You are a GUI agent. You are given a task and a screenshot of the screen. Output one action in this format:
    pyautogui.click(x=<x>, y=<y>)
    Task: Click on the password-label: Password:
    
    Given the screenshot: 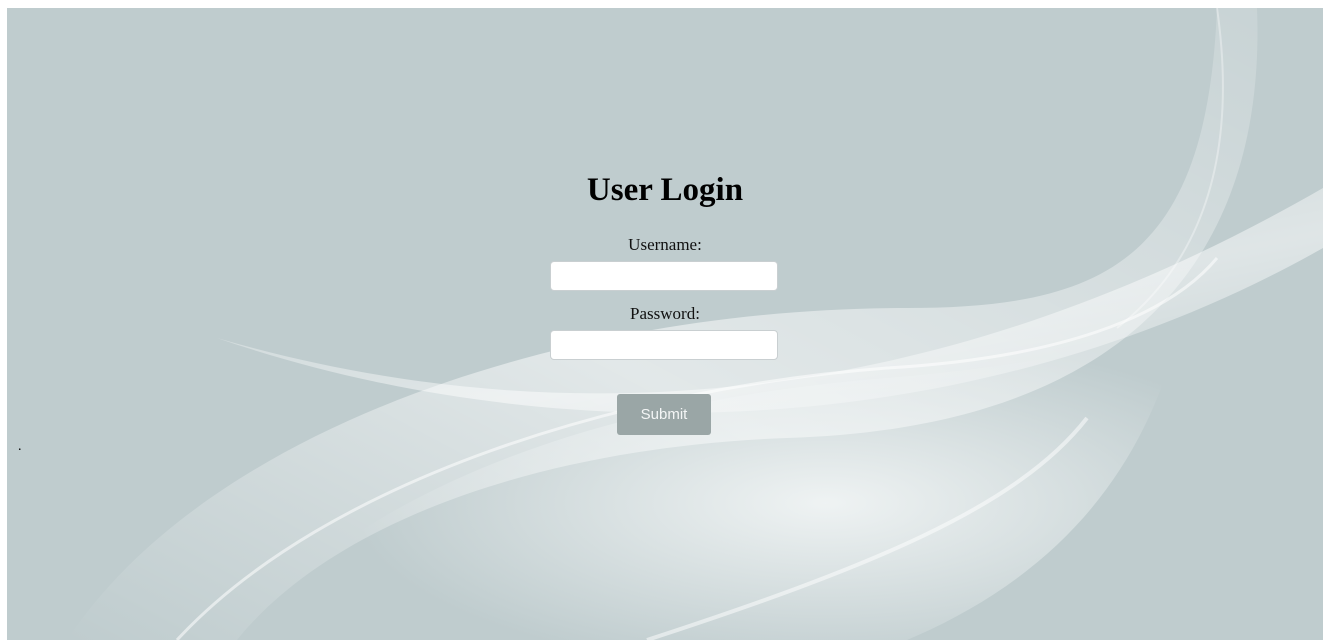 What is the action you would take?
    pyautogui.click(x=665, y=313)
    